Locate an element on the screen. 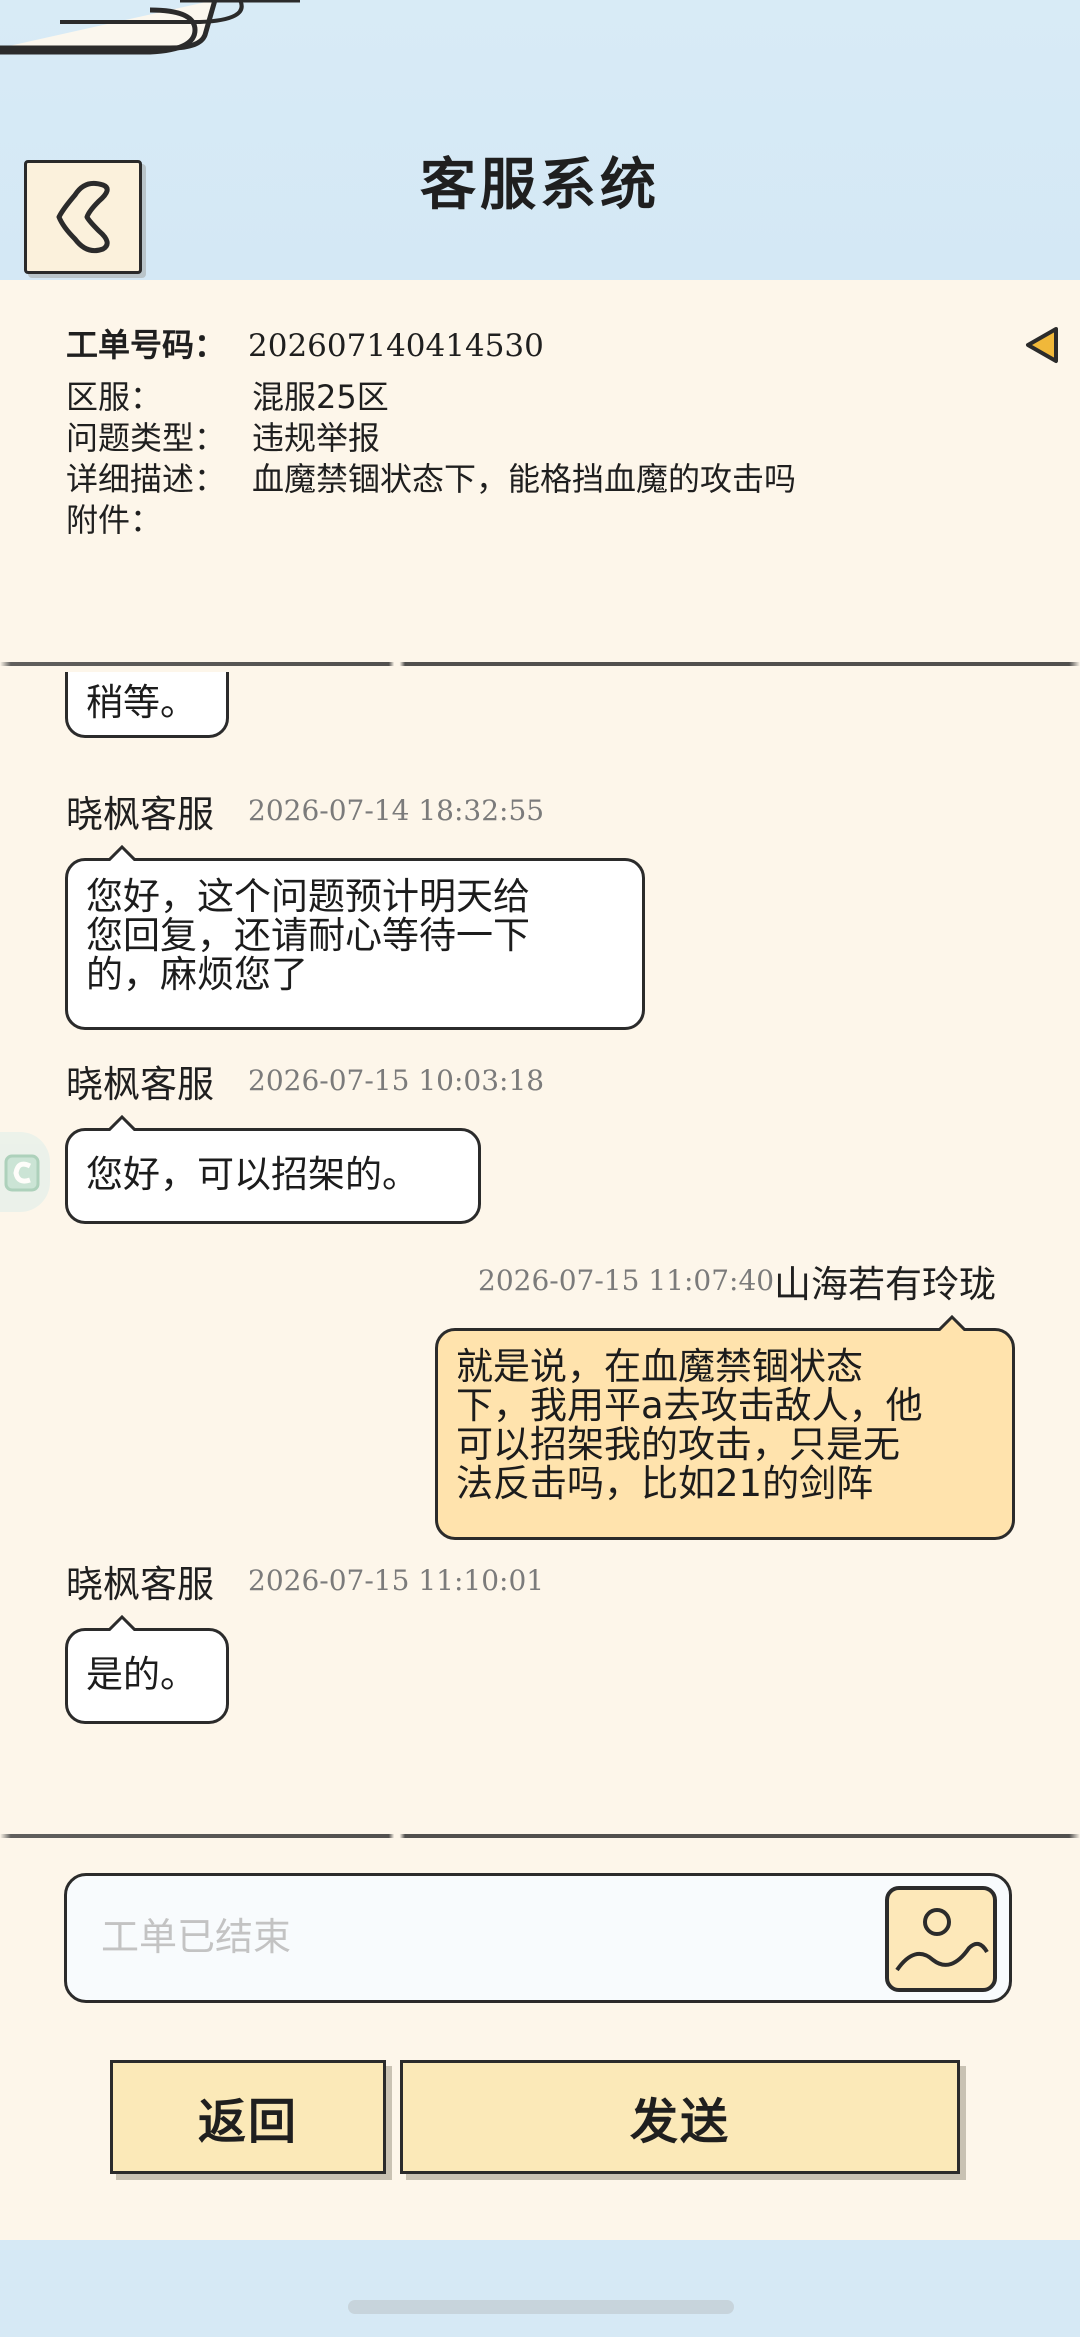  send-button: 发送 is located at coordinates (680, 2117).